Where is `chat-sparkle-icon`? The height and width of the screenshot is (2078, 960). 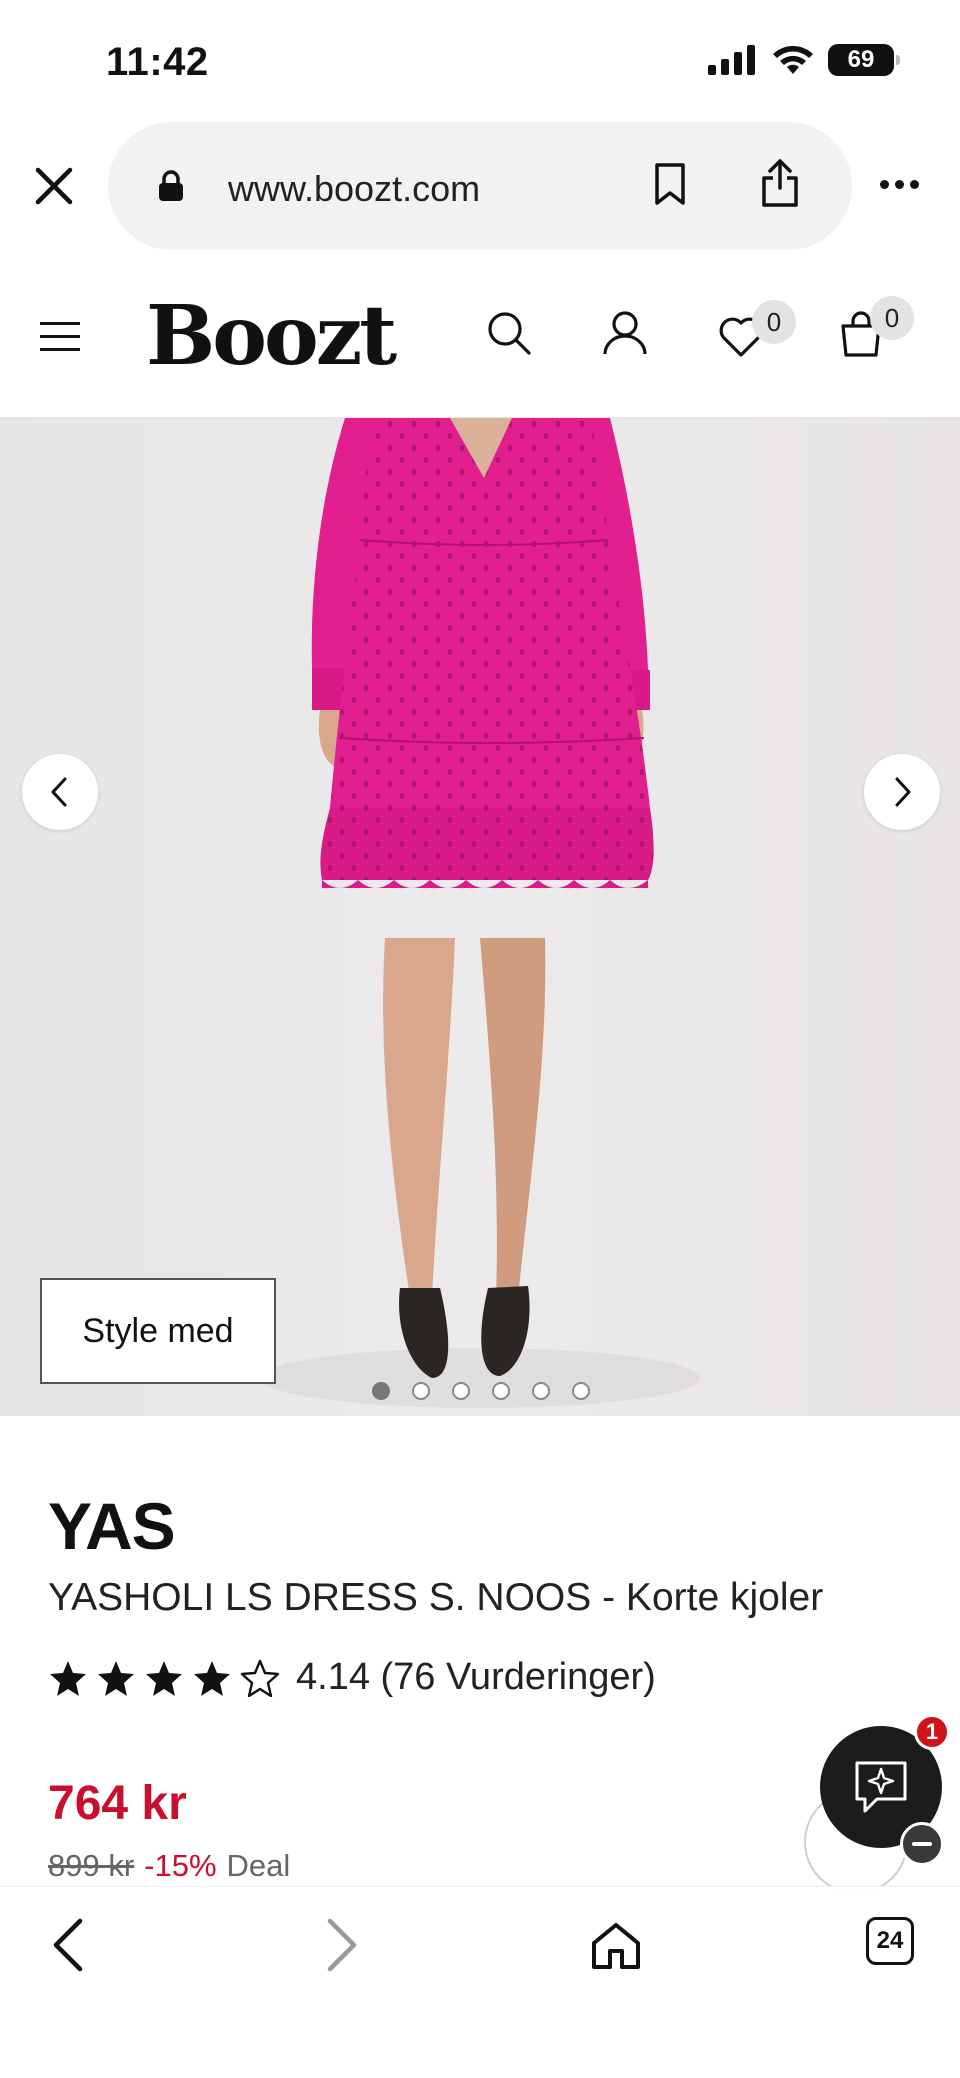
chat-sparkle-icon is located at coordinates (881, 1787).